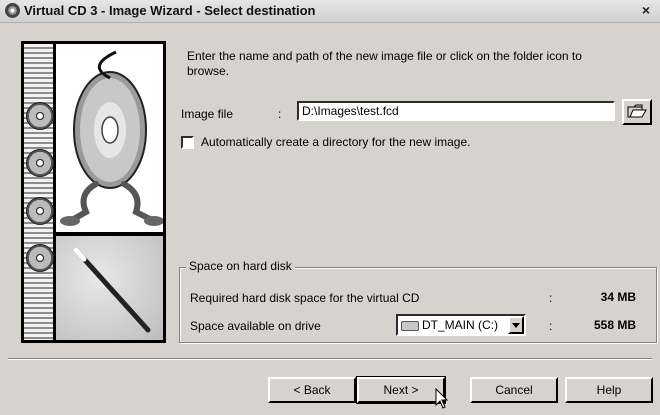 The height and width of the screenshot is (415, 660). I want to click on disc-strip, so click(39, 192).